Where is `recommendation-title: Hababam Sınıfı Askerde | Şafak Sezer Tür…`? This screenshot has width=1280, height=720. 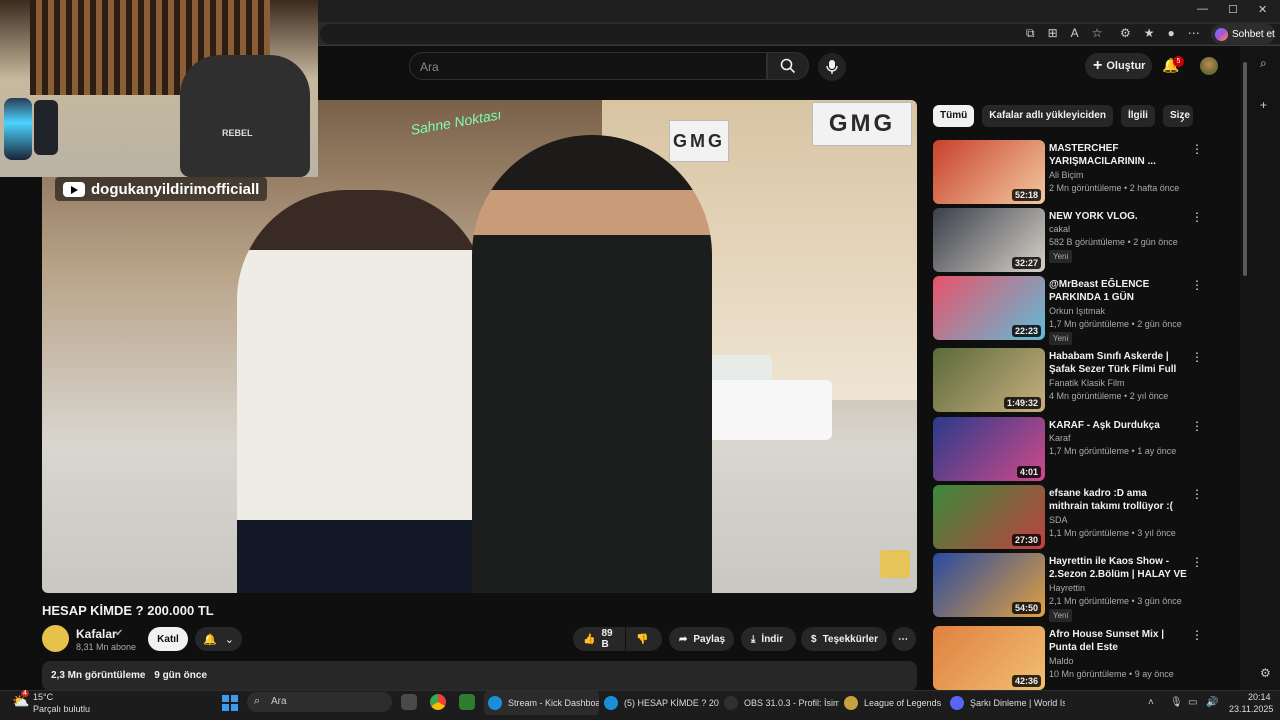 recommendation-title: Hababam Sınıfı Askerde | Şafak Sezer Tür… is located at coordinates (1119, 363).